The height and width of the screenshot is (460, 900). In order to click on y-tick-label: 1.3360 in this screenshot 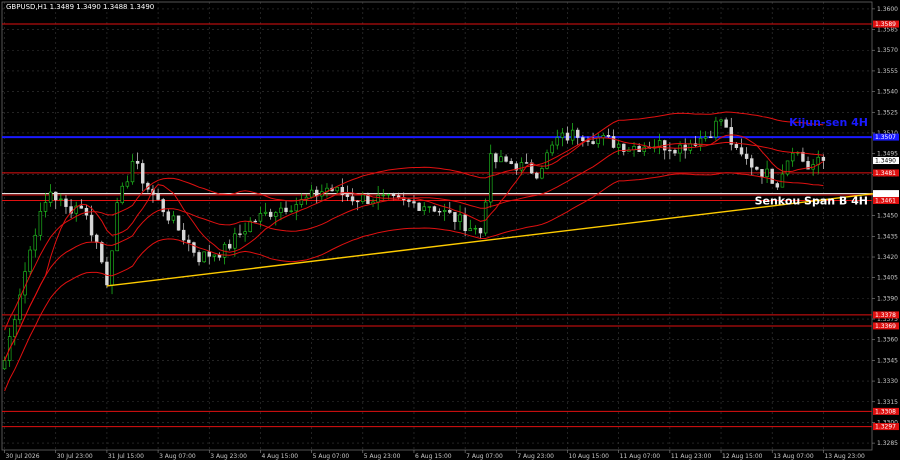, I will do `click(887, 340)`.